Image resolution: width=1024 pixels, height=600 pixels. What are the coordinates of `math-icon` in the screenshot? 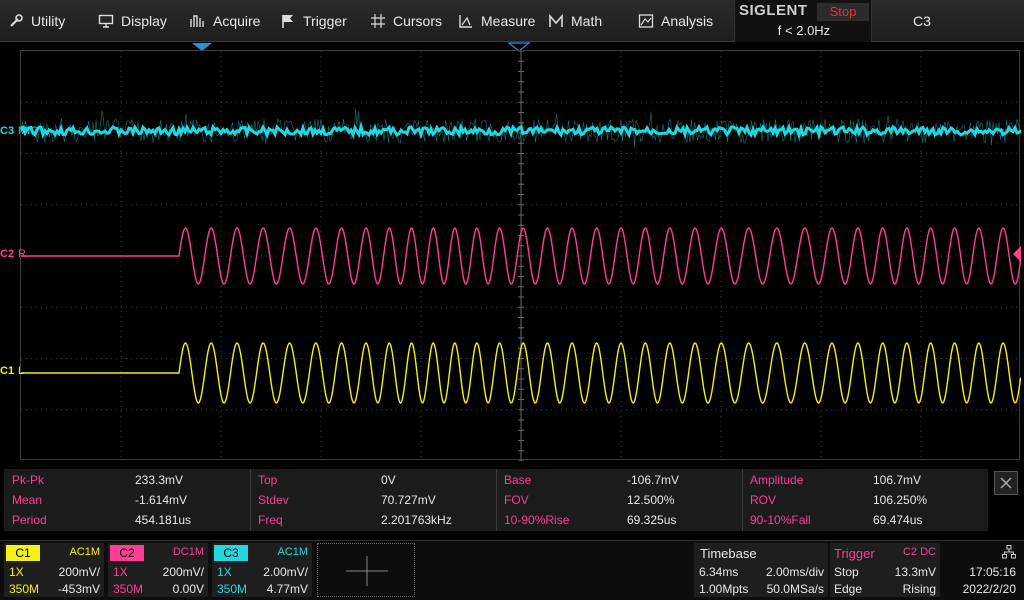 It's located at (556, 21).